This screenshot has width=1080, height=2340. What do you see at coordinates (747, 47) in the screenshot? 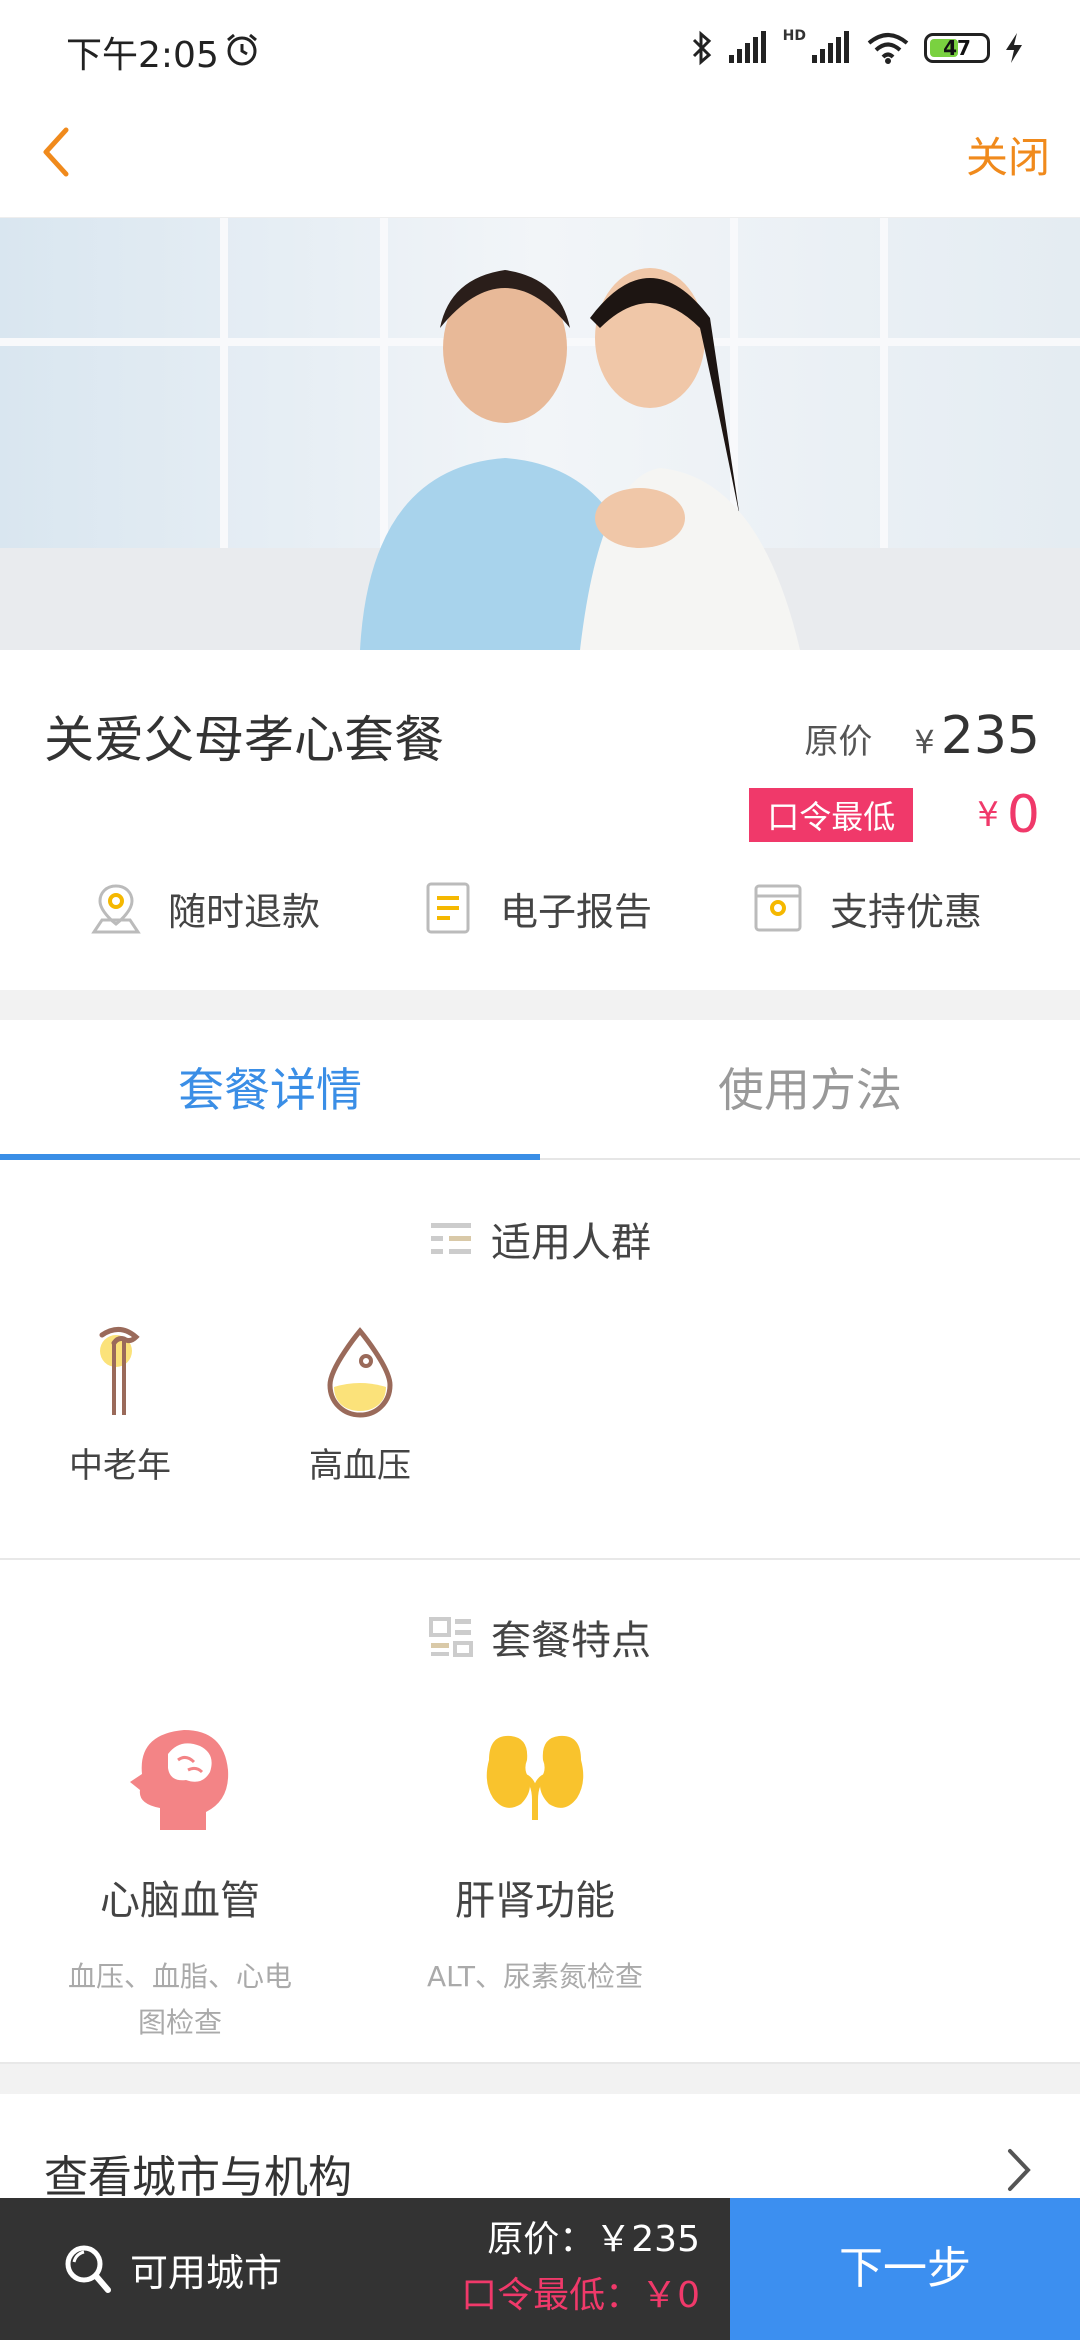
I see `signal-icon` at bounding box center [747, 47].